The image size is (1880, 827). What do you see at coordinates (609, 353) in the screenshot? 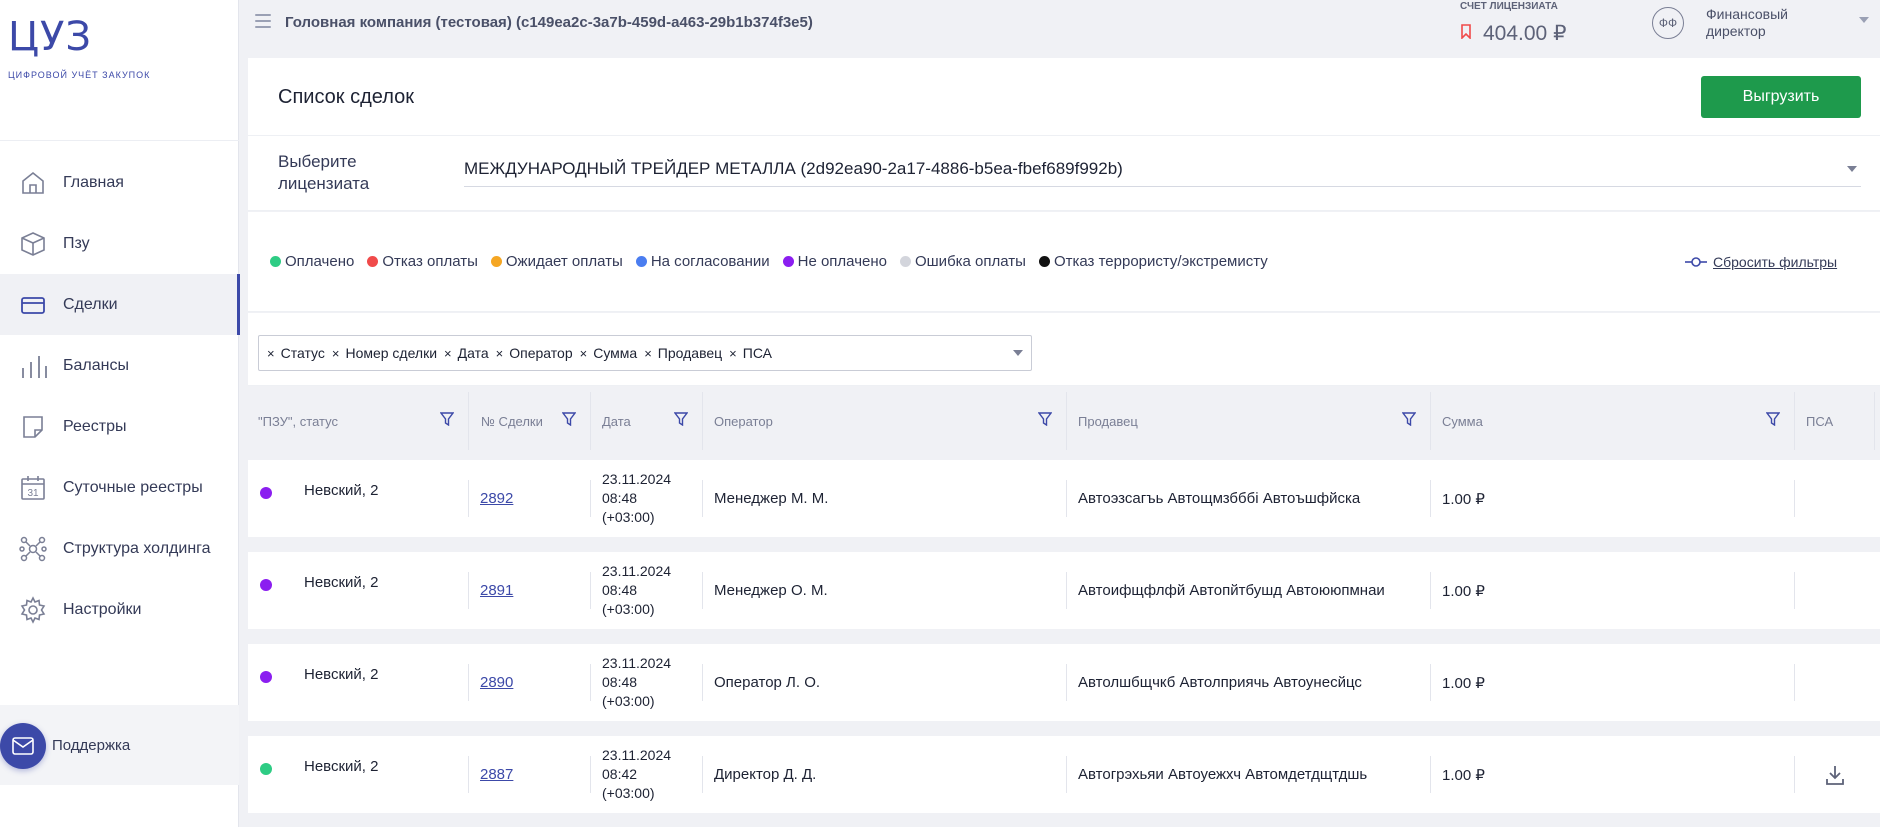
I see `column-chip: × Сумма` at bounding box center [609, 353].